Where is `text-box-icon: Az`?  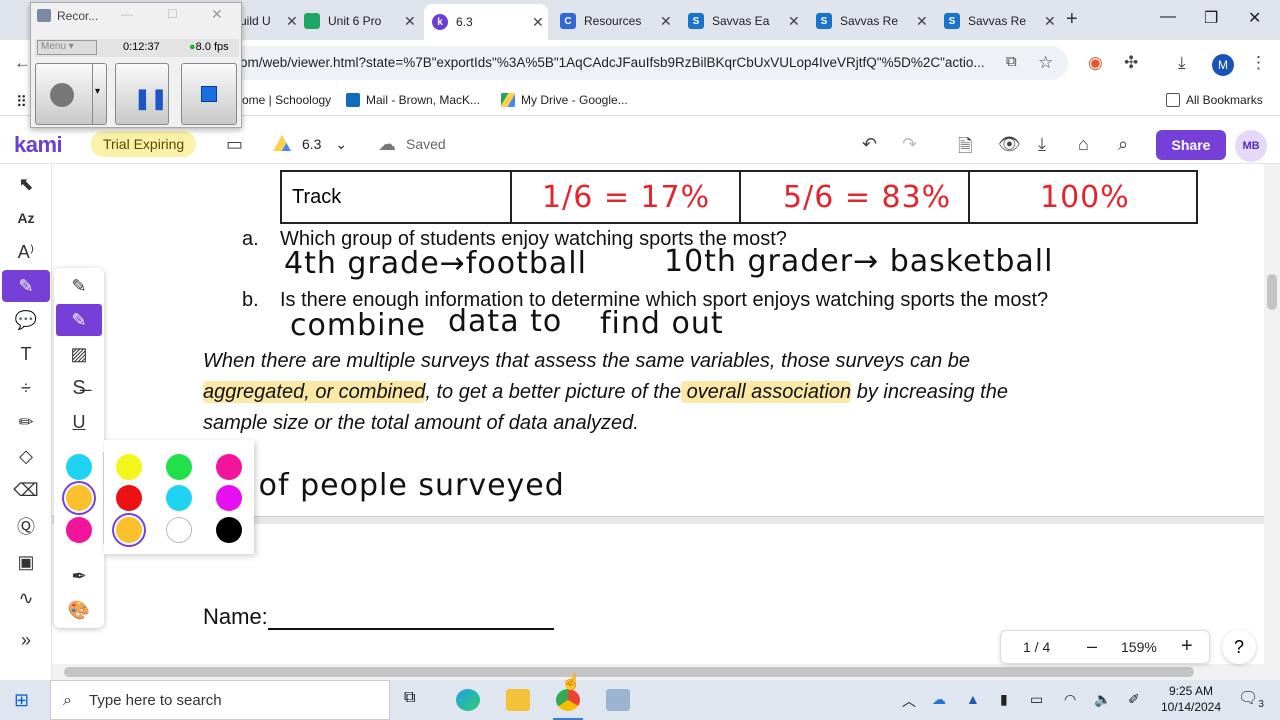 text-box-icon: Az is located at coordinates (26, 218).